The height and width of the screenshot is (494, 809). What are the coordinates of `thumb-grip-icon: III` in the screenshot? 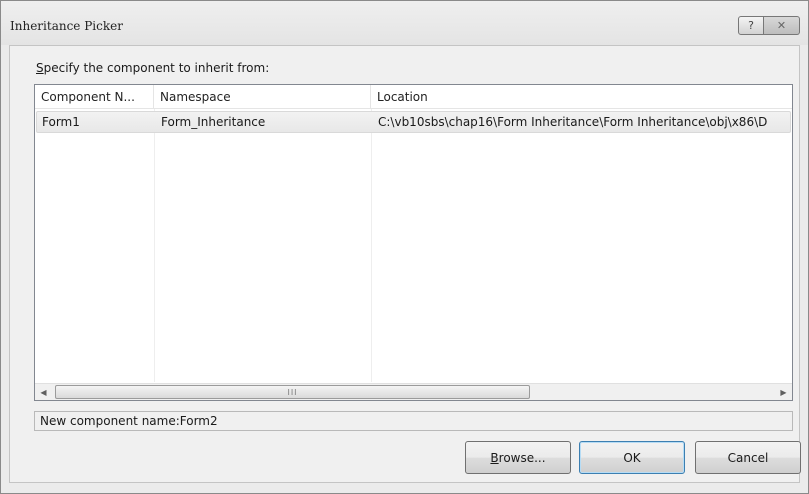 It's located at (292, 392).